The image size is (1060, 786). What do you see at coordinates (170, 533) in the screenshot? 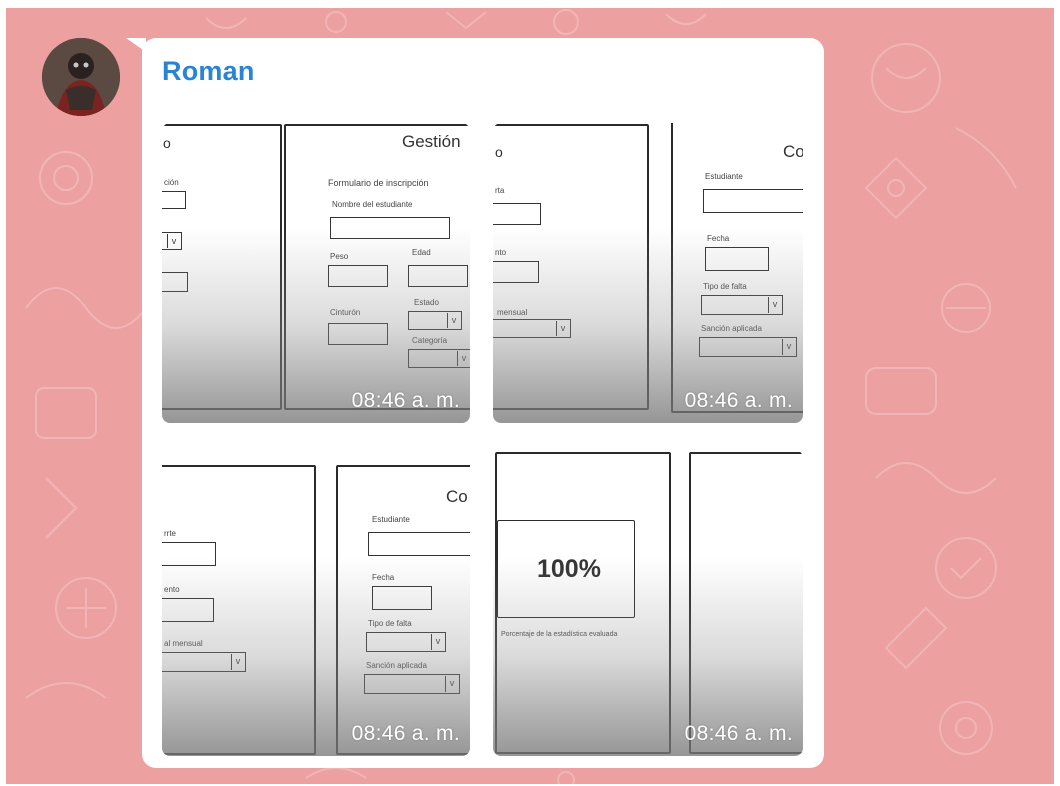
I see `wire-label: rrte` at bounding box center [170, 533].